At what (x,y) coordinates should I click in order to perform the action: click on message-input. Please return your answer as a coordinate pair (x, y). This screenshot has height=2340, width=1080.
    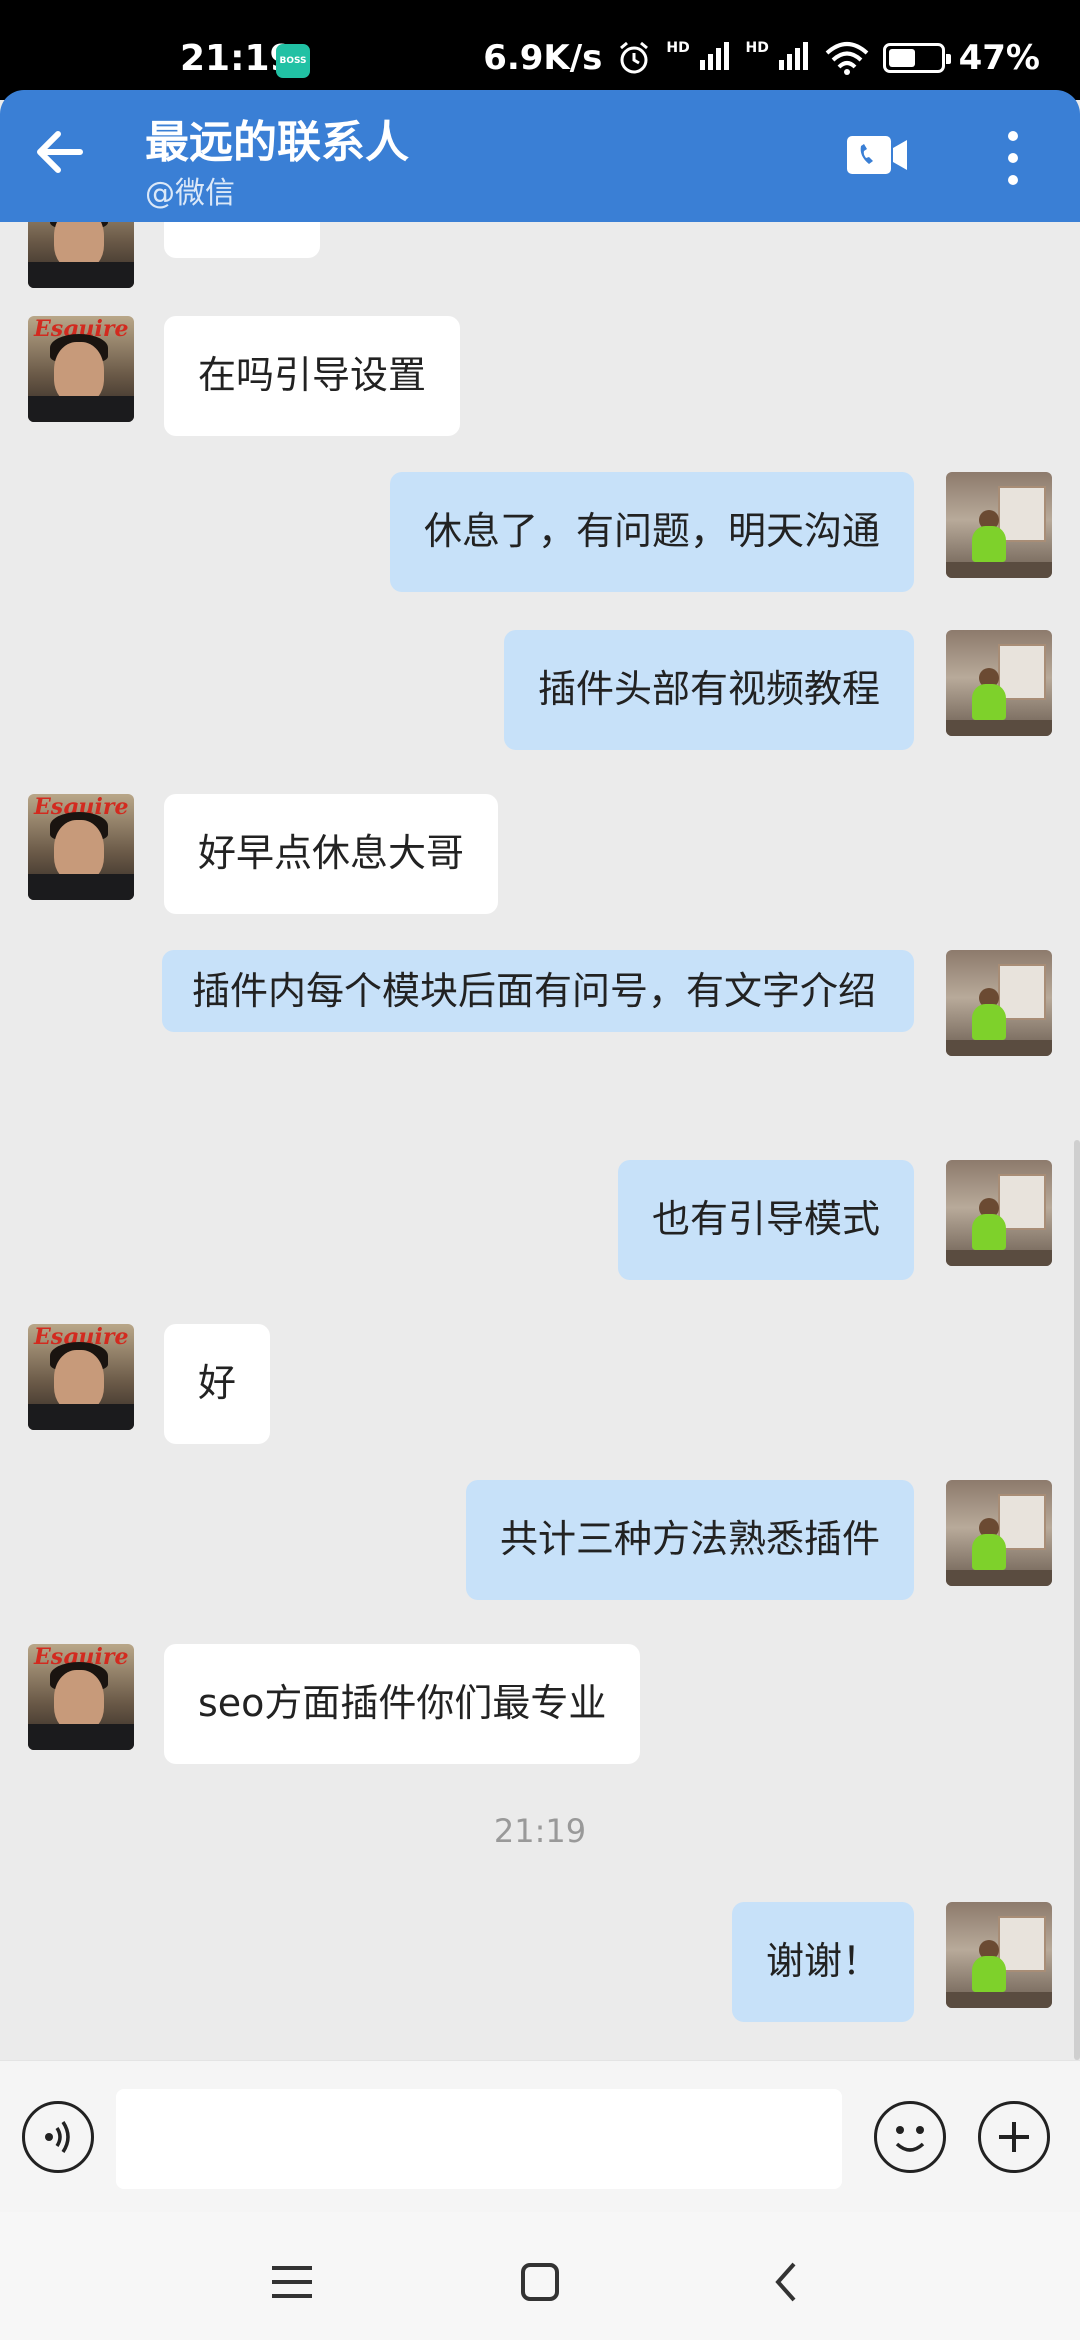
    Looking at the image, I should click on (479, 2139).